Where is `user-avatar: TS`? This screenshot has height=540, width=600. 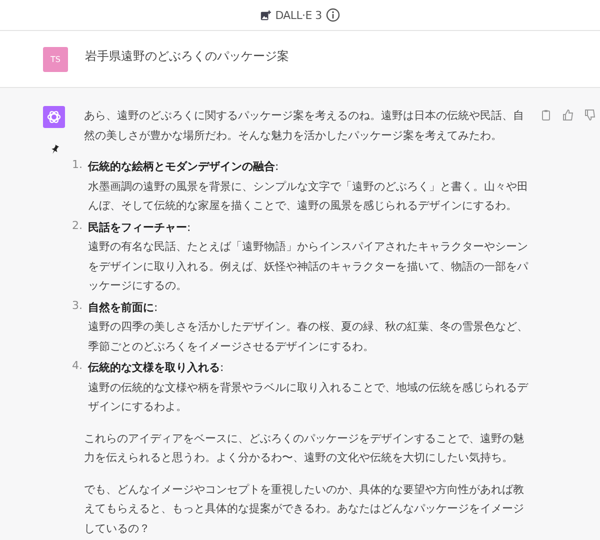 user-avatar: TS is located at coordinates (55, 59).